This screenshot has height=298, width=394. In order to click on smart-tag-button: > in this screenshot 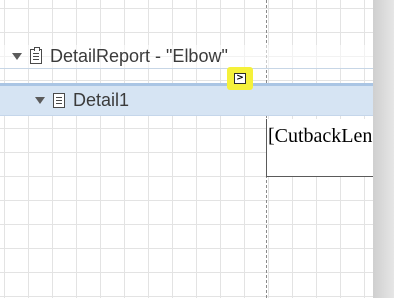, I will do `click(240, 78)`.